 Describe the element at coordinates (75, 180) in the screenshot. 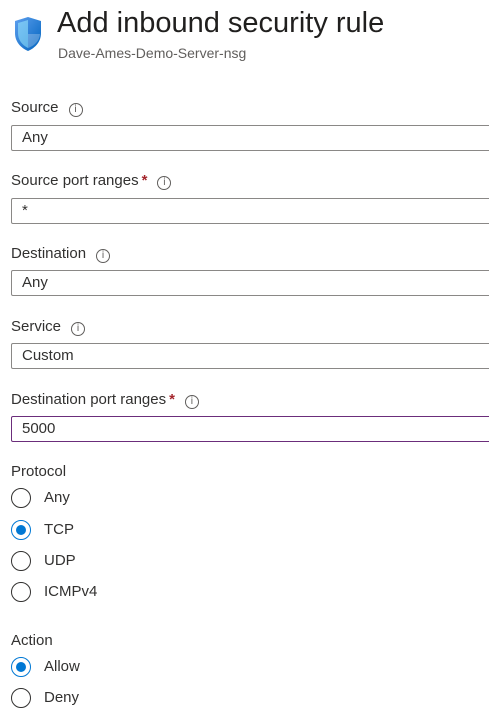

I see `source-port-ranges-label-text: Source port ranges` at that location.